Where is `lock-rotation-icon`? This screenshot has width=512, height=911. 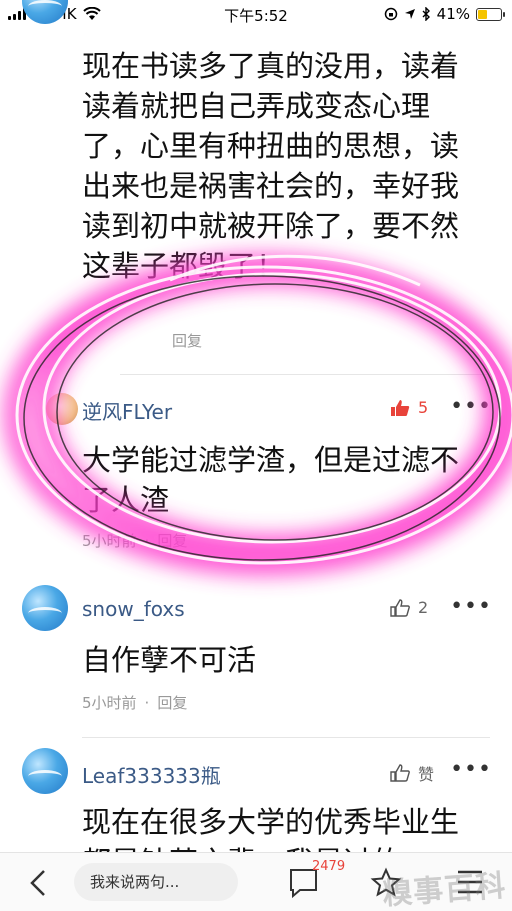
lock-rotation-icon is located at coordinates (390, 14).